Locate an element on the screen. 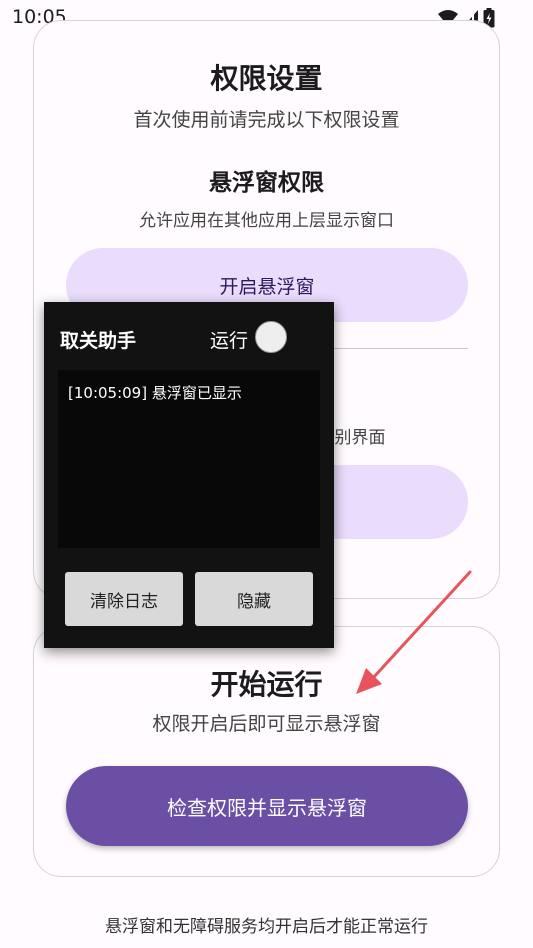 The width and height of the screenshot is (533, 948). run-label: 运行 is located at coordinates (229, 341).